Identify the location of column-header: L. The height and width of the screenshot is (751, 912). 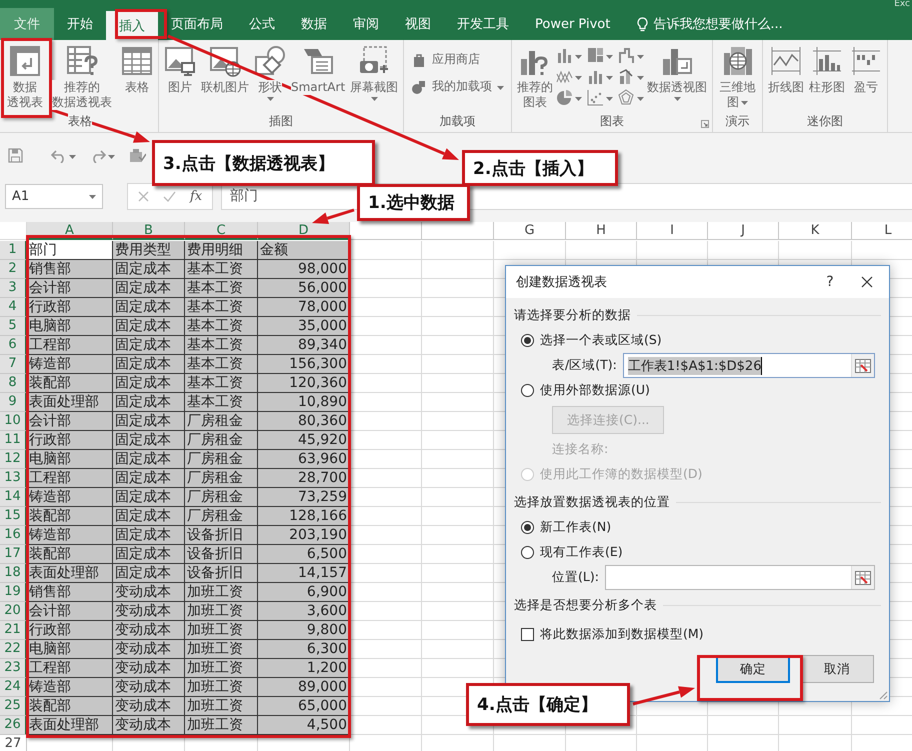
(882, 231).